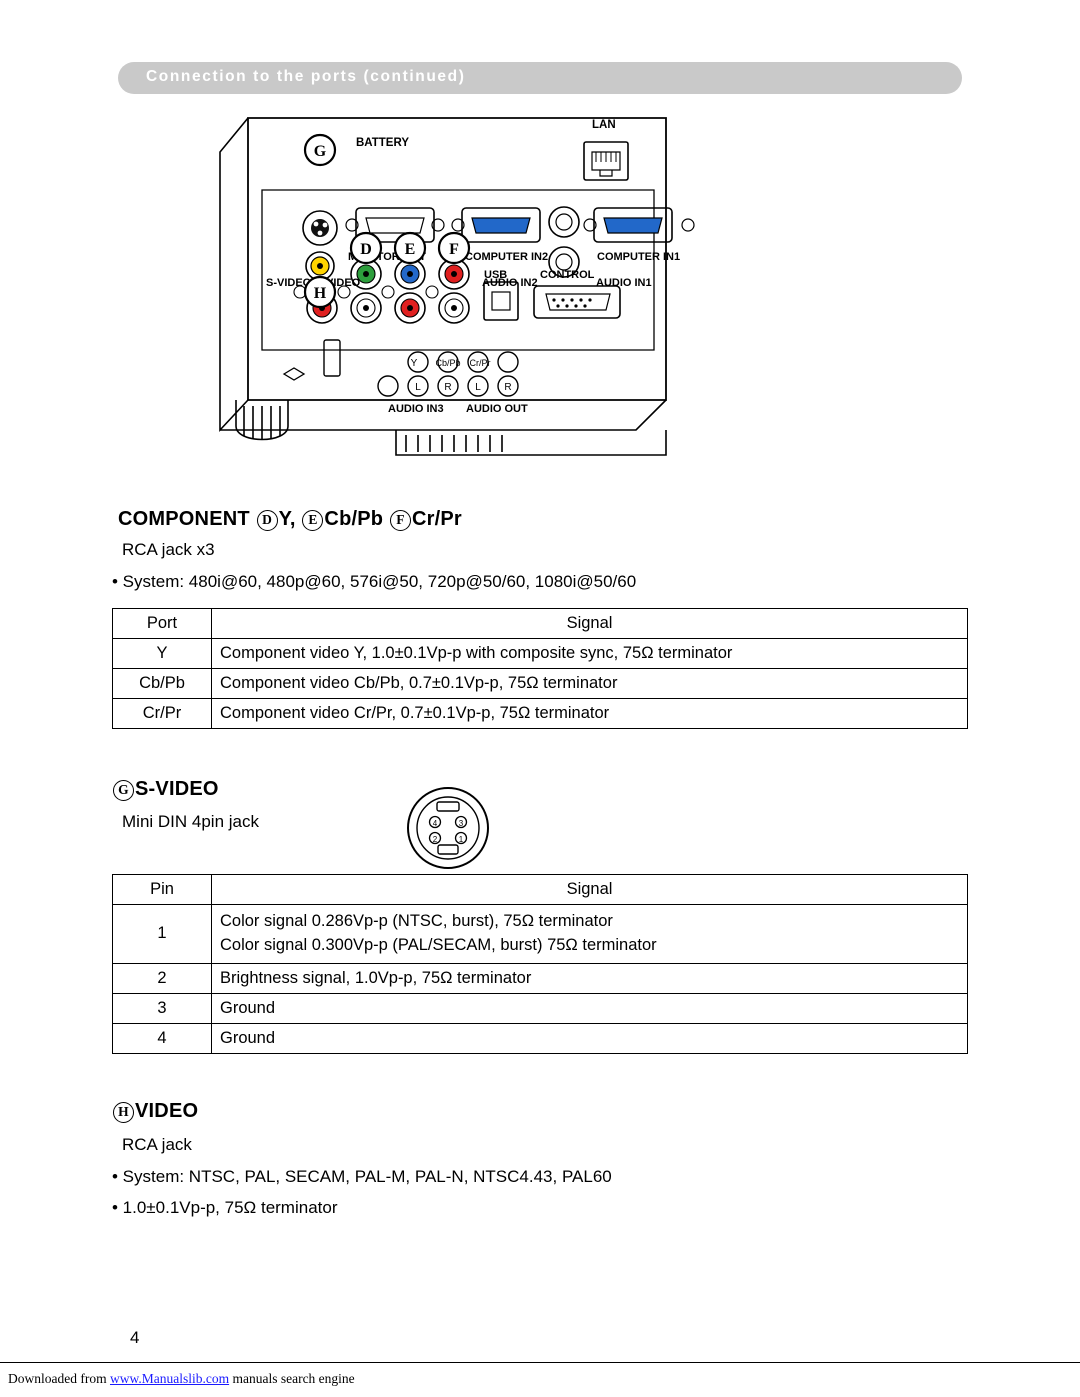  What do you see at coordinates (169, 1378) in the screenshot?
I see `manualslib-link: www.Manualslib.com` at bounding box center [169, 1378].